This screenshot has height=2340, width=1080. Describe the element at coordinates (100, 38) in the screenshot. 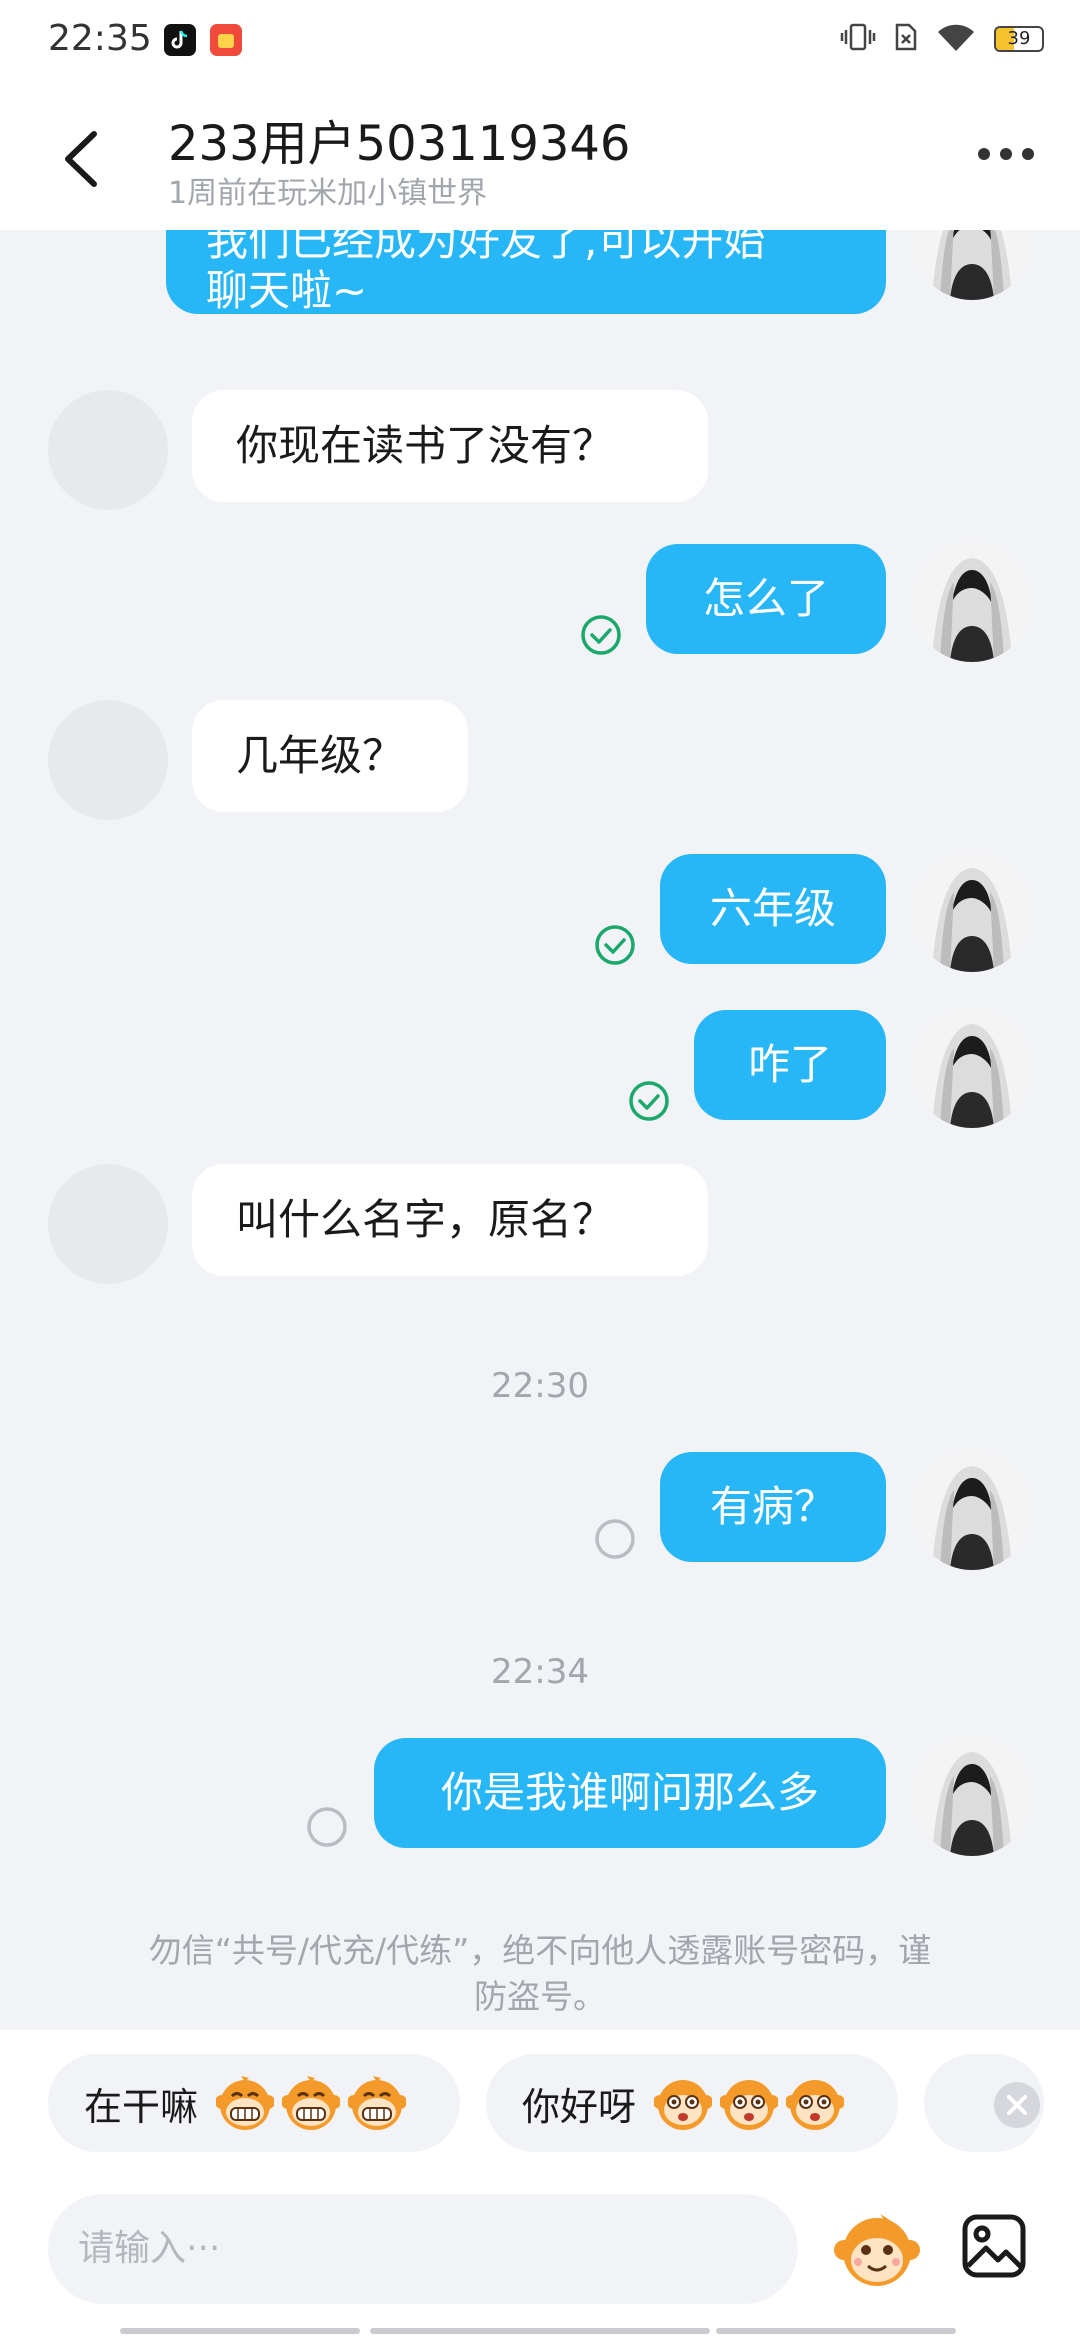

I see `status-time: 22:35` at that location.